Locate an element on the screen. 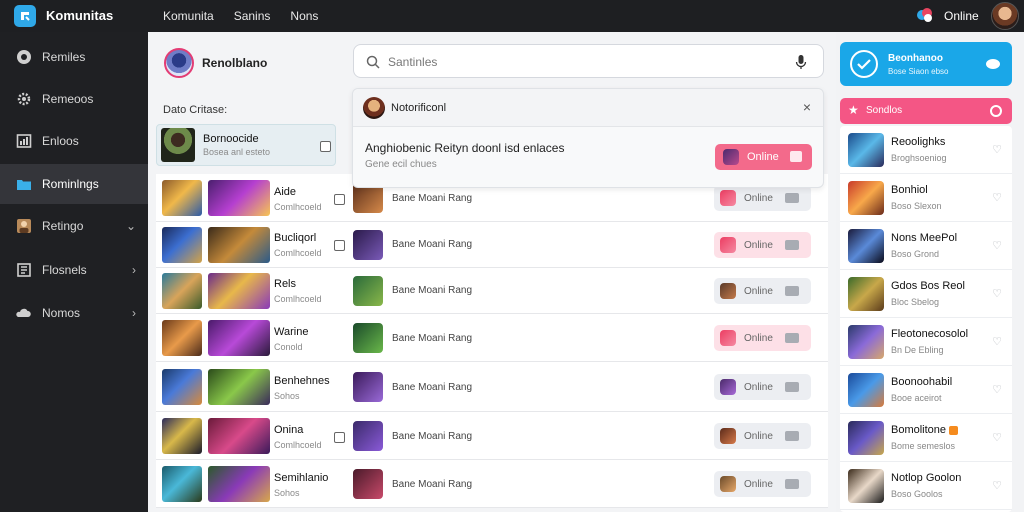 This screenshot has width=1024, height=512. sidebar-item-label: Rominlngs is located at coordinates (70, 184).